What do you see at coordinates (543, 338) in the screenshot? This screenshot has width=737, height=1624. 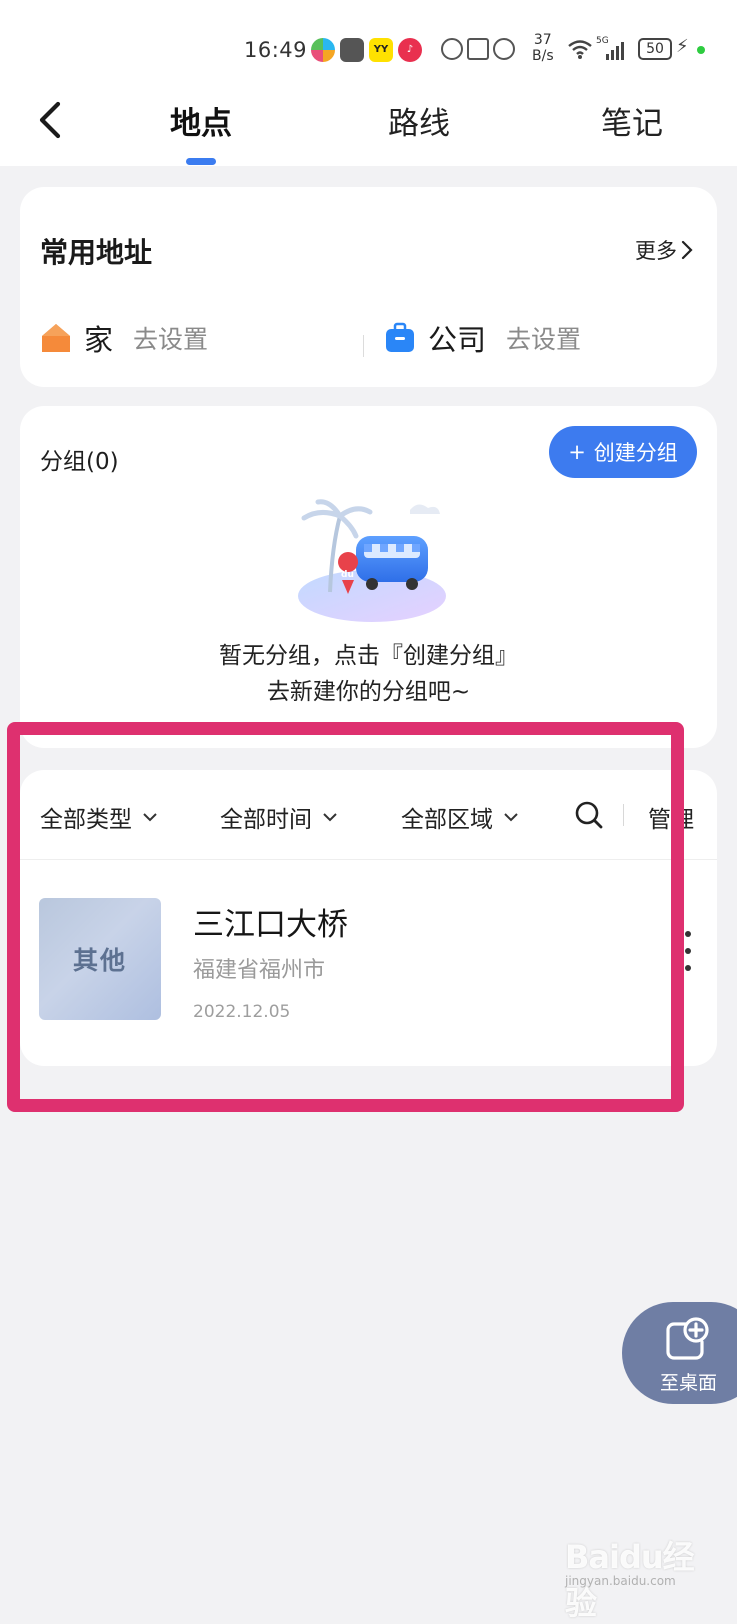 I see `company-set-link: 去设置` at bounding box center [543, 338].